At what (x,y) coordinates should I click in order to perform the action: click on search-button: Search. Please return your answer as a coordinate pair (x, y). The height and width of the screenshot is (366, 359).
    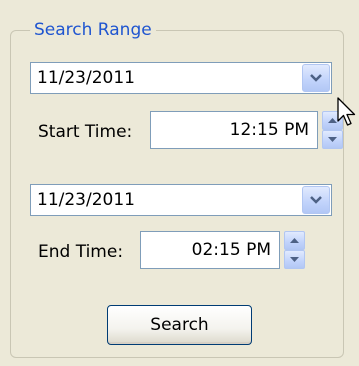
    Looking at the image, I should click on (179, 325).